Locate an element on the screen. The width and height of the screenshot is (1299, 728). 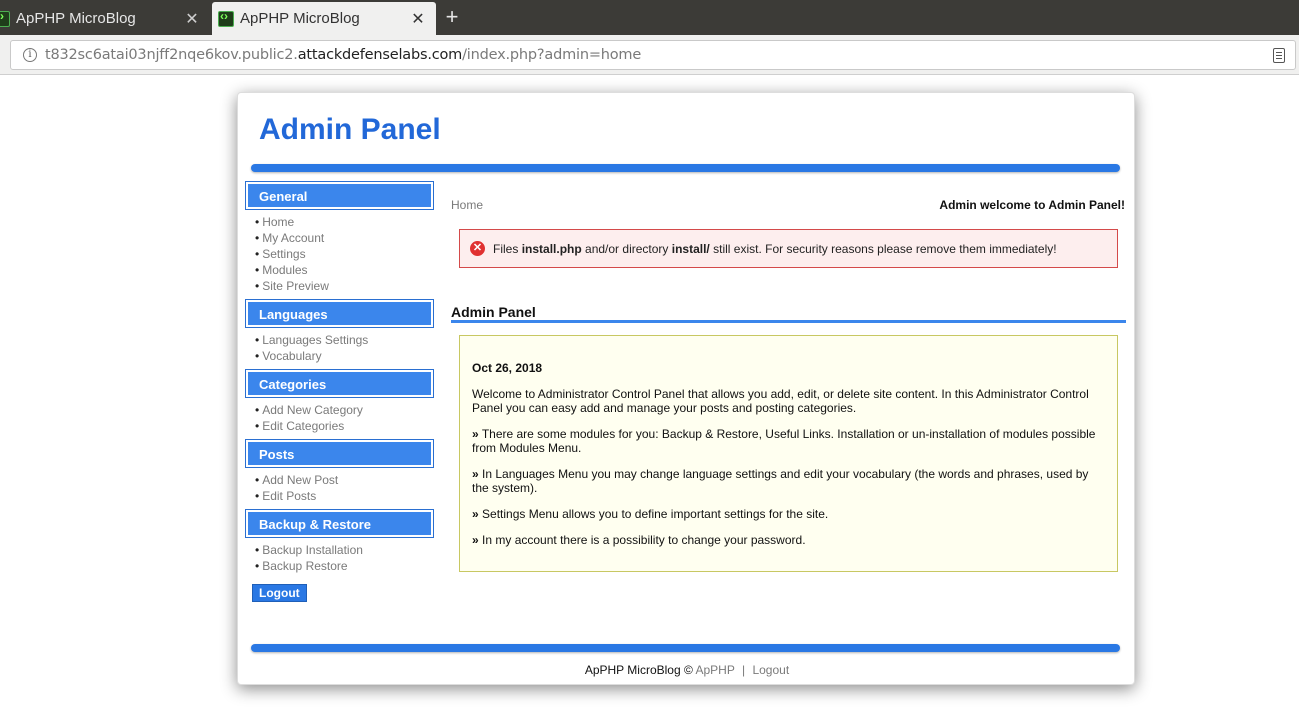
sidebar-header-backup-restore: Backup & Restore is located at coordinates (339, 523).